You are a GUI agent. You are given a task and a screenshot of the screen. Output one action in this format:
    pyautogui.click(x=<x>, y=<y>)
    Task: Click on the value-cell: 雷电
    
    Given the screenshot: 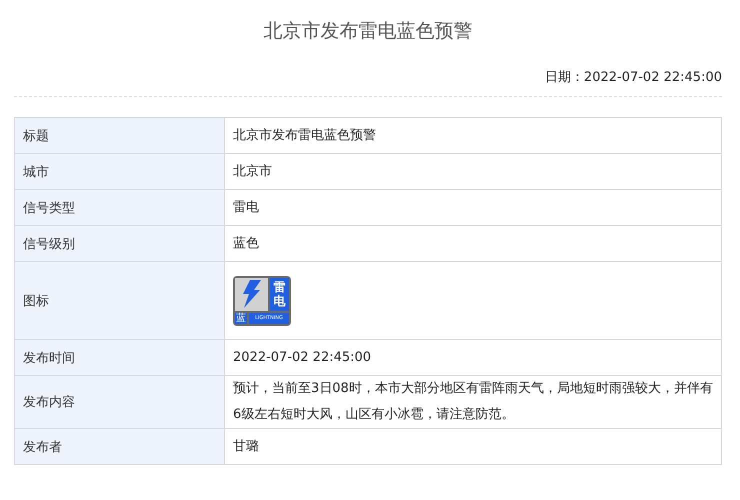 What is the action you would take?
    pyautogui.click(x=473, y=208)
    